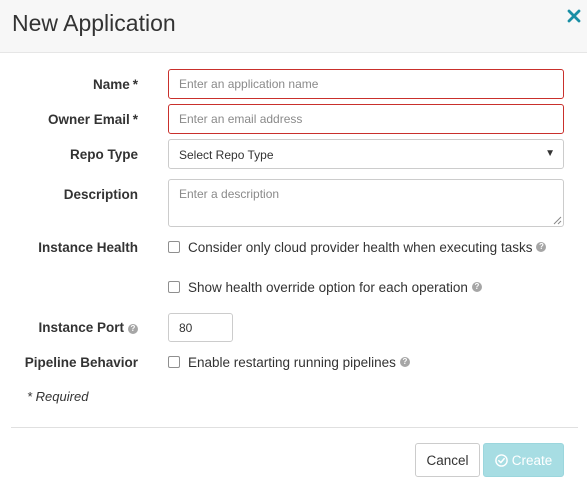 The width and height of the screenshot is (587, 488). I want to click on check-circle-icon, so click(501, 460).